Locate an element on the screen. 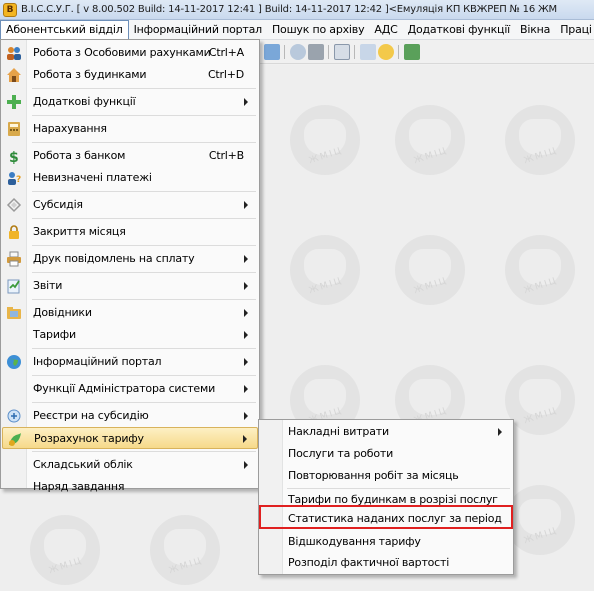 The height and width of the screenshot is (591, 594). toolbar-calc-icon is located at coordinates (316, 52).